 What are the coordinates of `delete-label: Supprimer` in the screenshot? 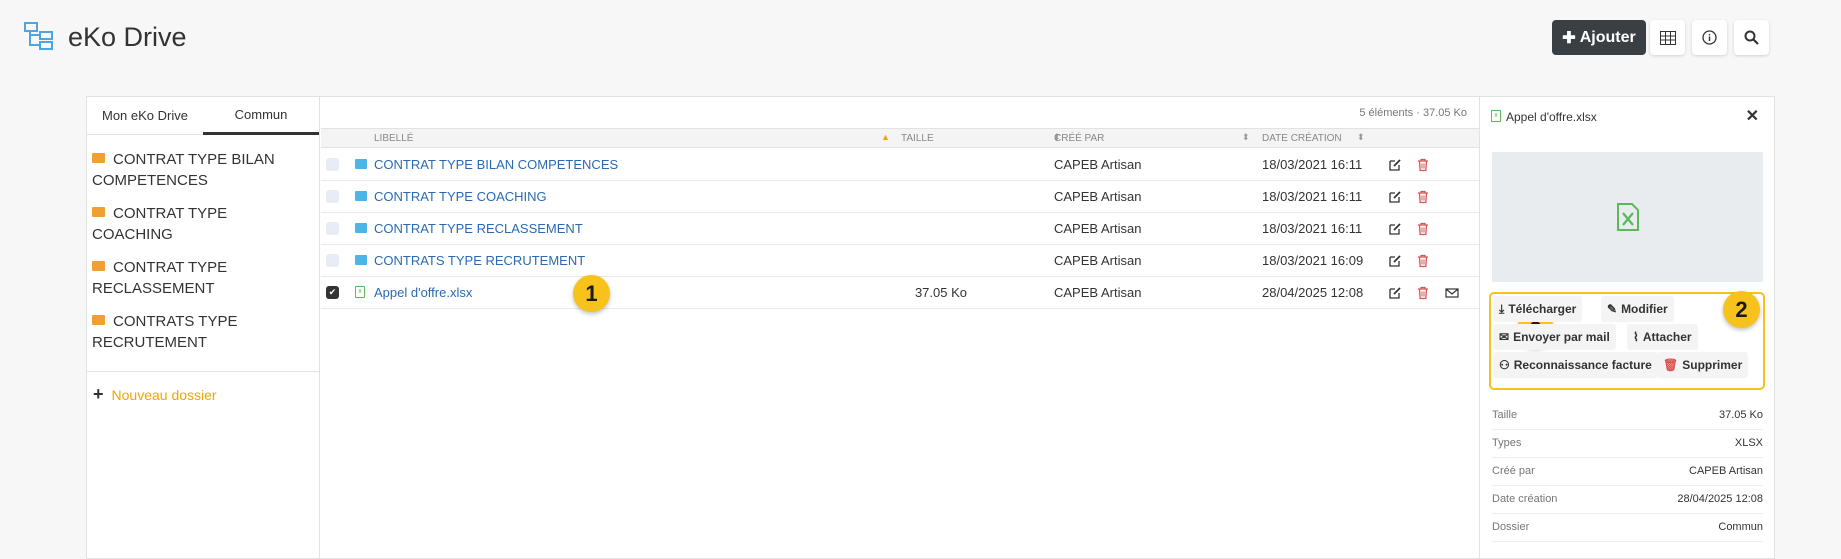 It's located at (1712, 365).